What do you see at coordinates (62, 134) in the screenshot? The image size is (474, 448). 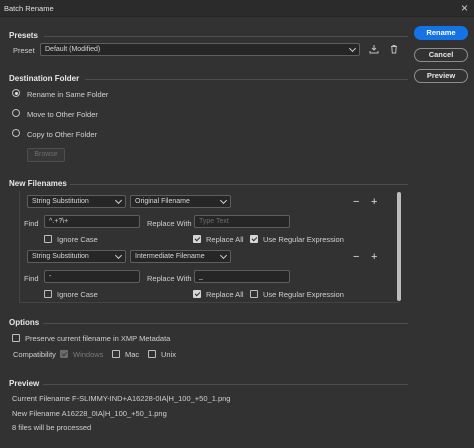 I see `radio-copy-folder-label: Copy to Other Folder` at bounding box center [62, 134].